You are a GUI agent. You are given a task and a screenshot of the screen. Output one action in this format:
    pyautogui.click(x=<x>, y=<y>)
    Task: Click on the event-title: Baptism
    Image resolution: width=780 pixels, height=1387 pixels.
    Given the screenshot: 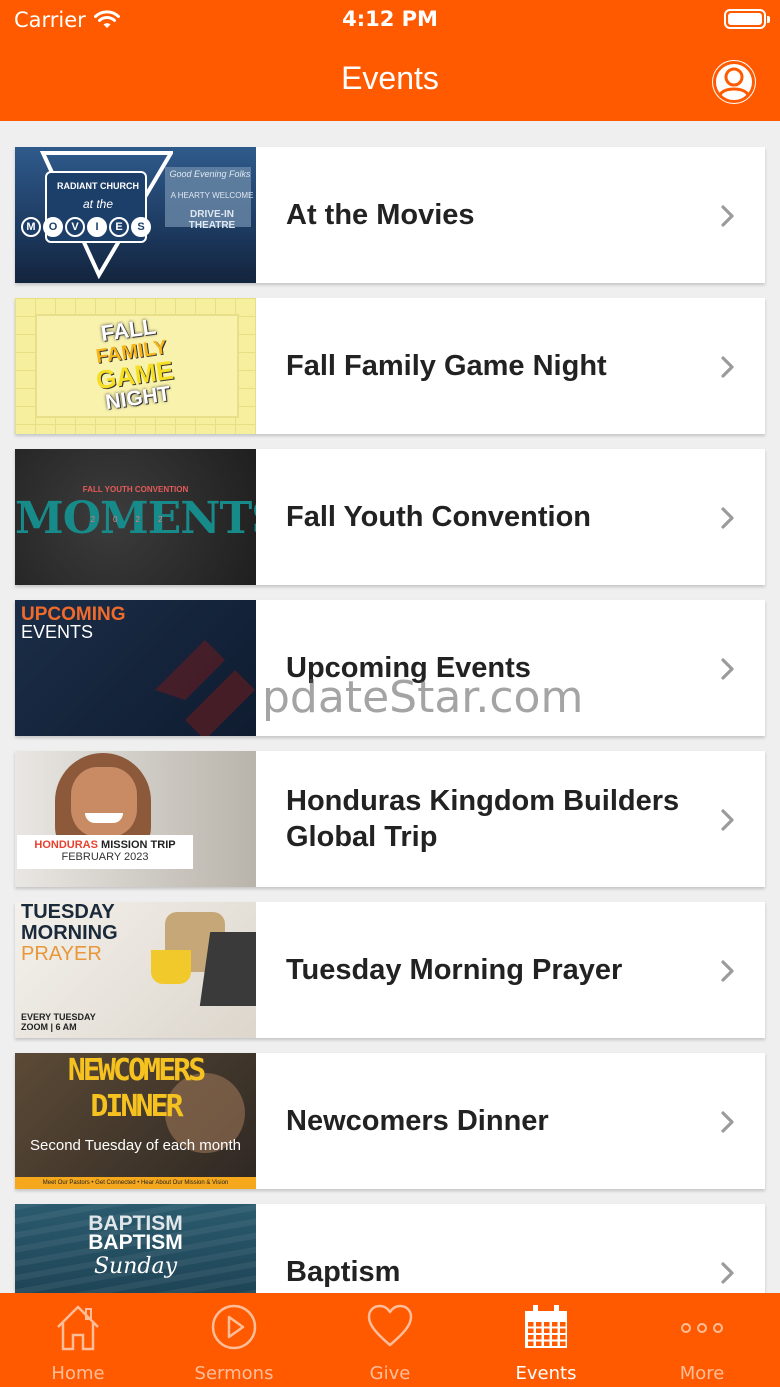 What is the action you would take?
    pyautogui.click(x=343, y=1272)
    